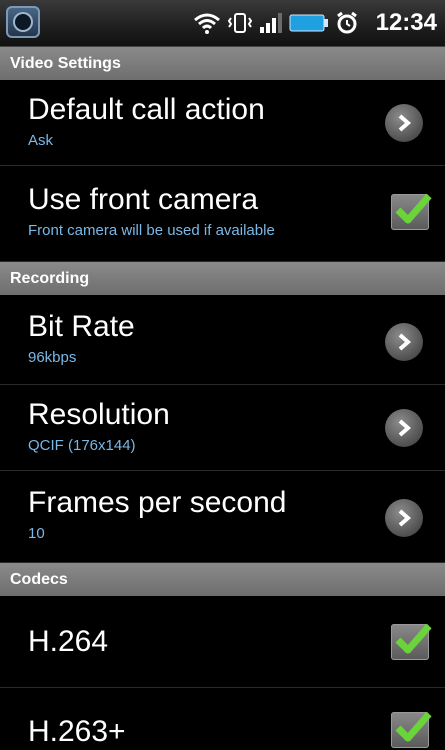 The image size is (445, 750). I want to click on pref-title: H.264, so click(68, 641).